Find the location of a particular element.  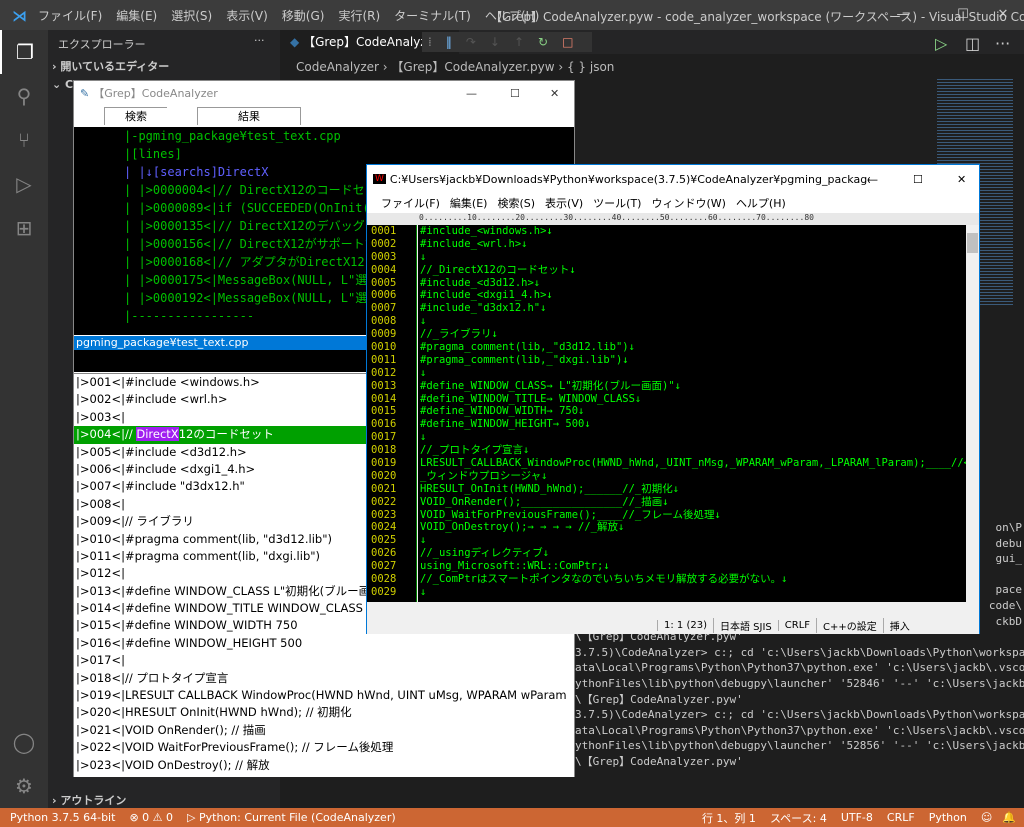

insert-mode: 挿入 is located at coordinates (899, 625).